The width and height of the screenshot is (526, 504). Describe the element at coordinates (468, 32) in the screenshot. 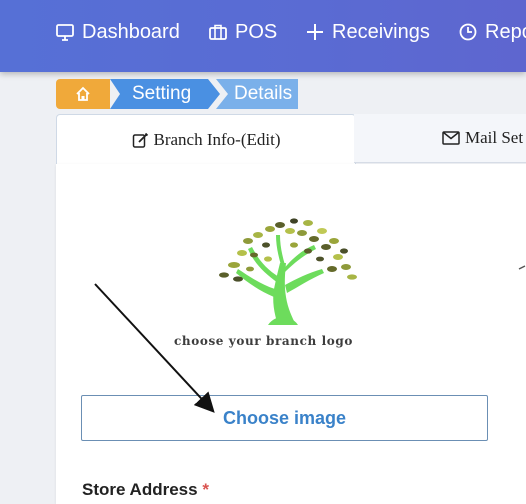

I see `clock-icon` at that location.